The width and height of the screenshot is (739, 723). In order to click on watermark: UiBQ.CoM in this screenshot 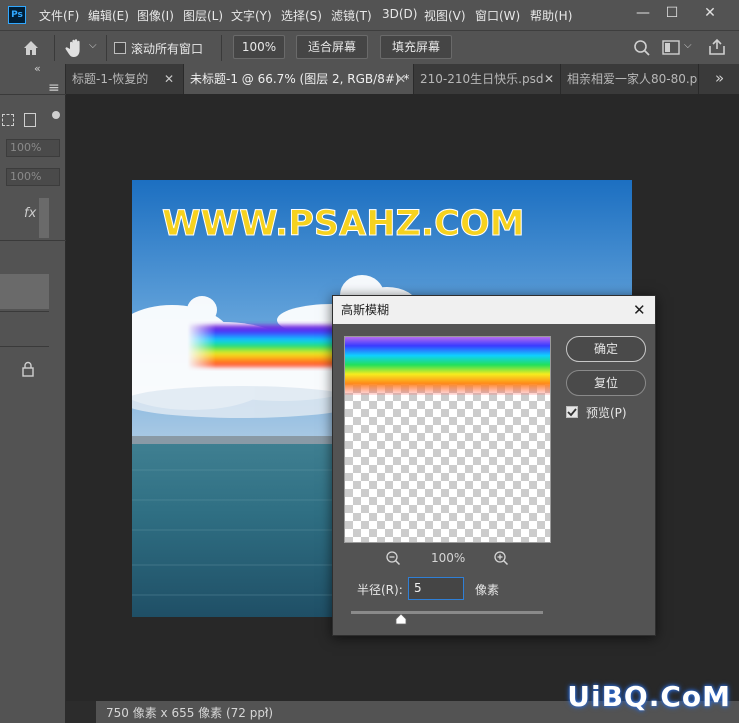, I will do `click(649, 696)`.